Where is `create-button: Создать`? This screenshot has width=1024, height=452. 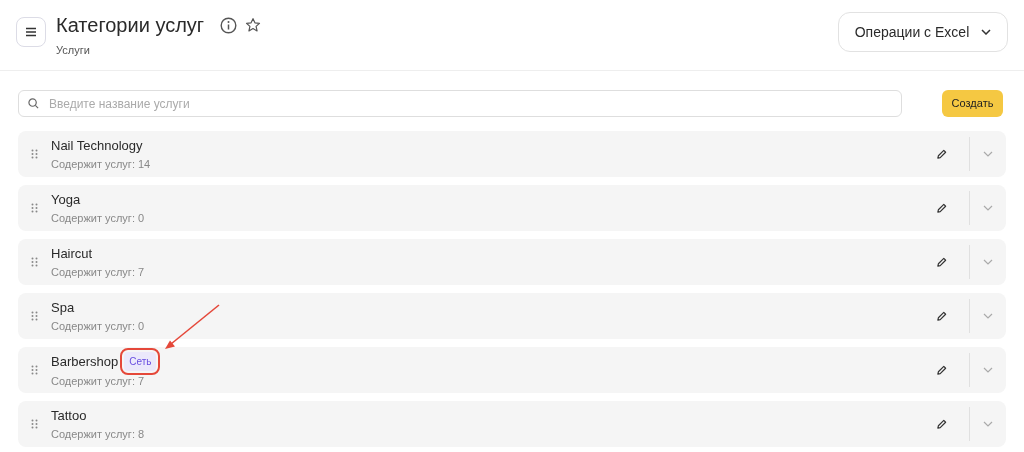 create-button: Создать is located at coordinates (972, 103).